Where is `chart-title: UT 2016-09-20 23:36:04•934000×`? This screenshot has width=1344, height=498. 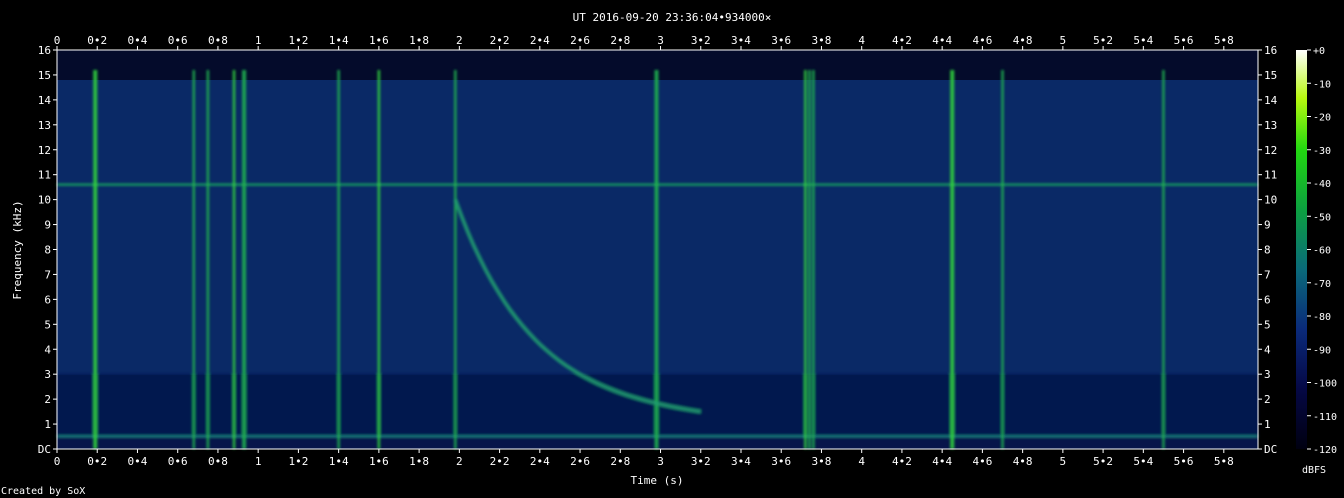
chart-title: UT 2016-09-20 23:36:04•934000× is located at coordinates (672, 17).